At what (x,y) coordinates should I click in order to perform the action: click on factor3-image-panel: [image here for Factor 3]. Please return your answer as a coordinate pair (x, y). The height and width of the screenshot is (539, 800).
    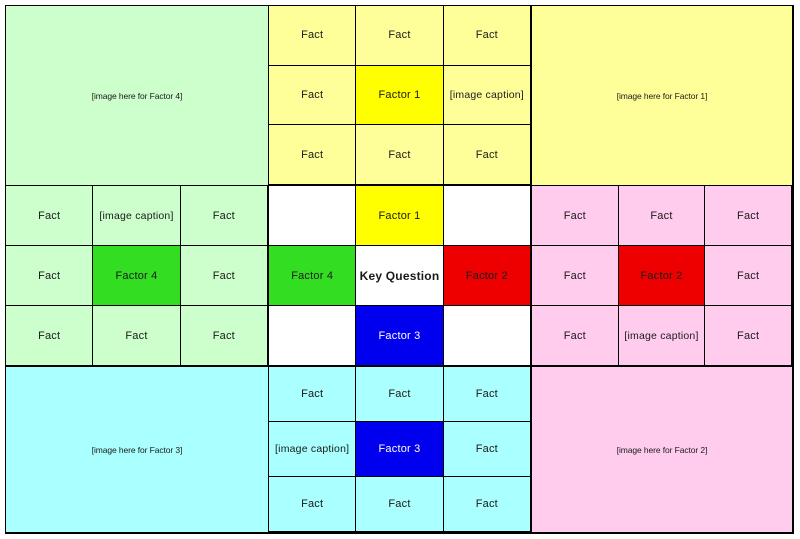
    Looking at the image, I should click on (137, 449).